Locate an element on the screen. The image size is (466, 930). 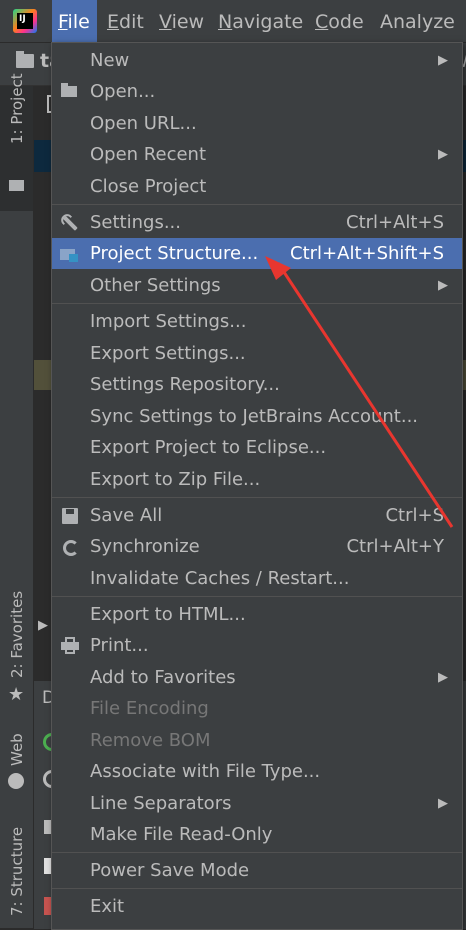
menu-code: Code is located at coordinates (339, 21).